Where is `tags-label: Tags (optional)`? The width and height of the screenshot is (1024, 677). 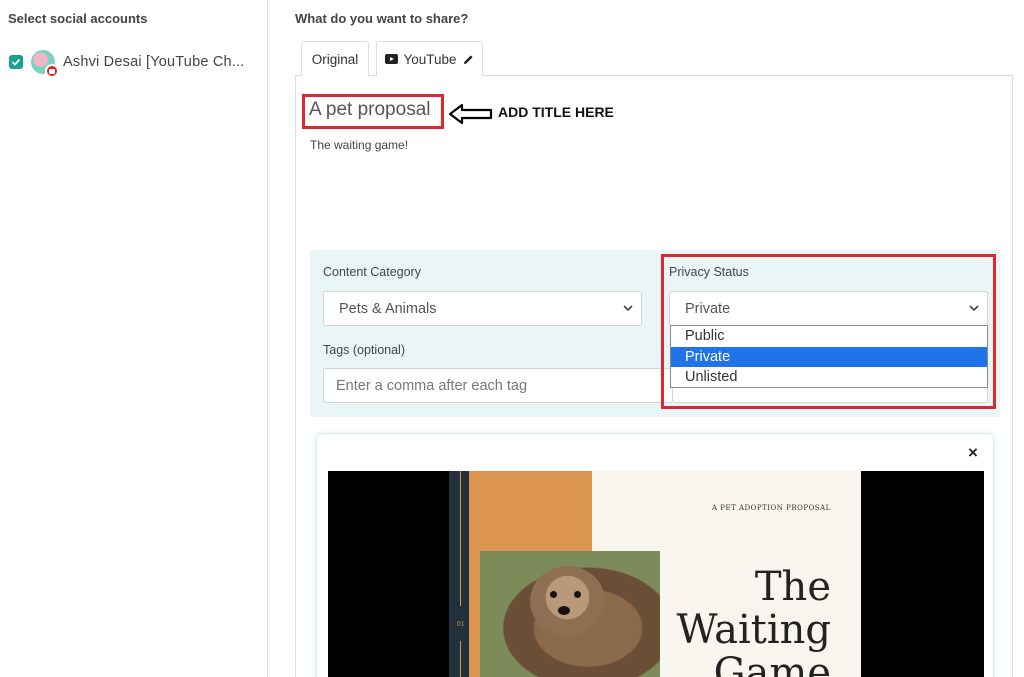
tags-label: Tags (optional) is located at coordinates (364, 350).